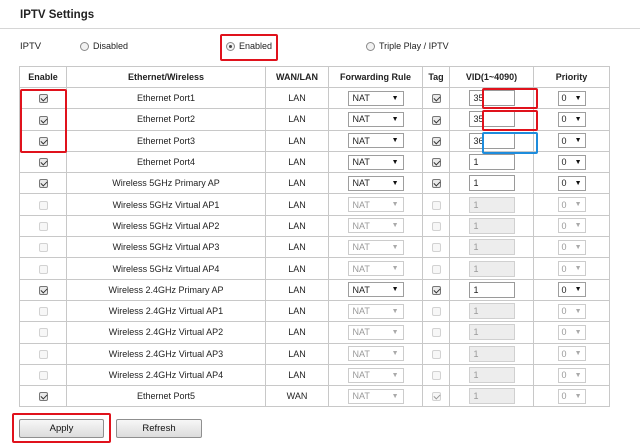 The image size is (640, 445). Describe the element at coordinates (491, 140) in the screenshot. I see `vid-input: 36` at that location.